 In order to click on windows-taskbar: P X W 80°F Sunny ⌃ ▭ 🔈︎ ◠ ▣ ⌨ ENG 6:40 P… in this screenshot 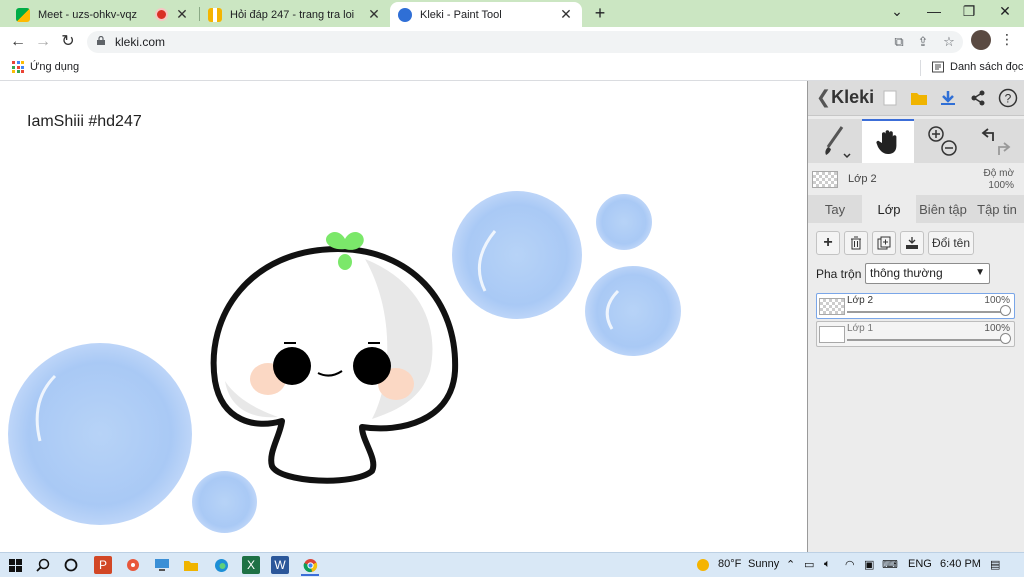, I will do `click(512, 564)`.